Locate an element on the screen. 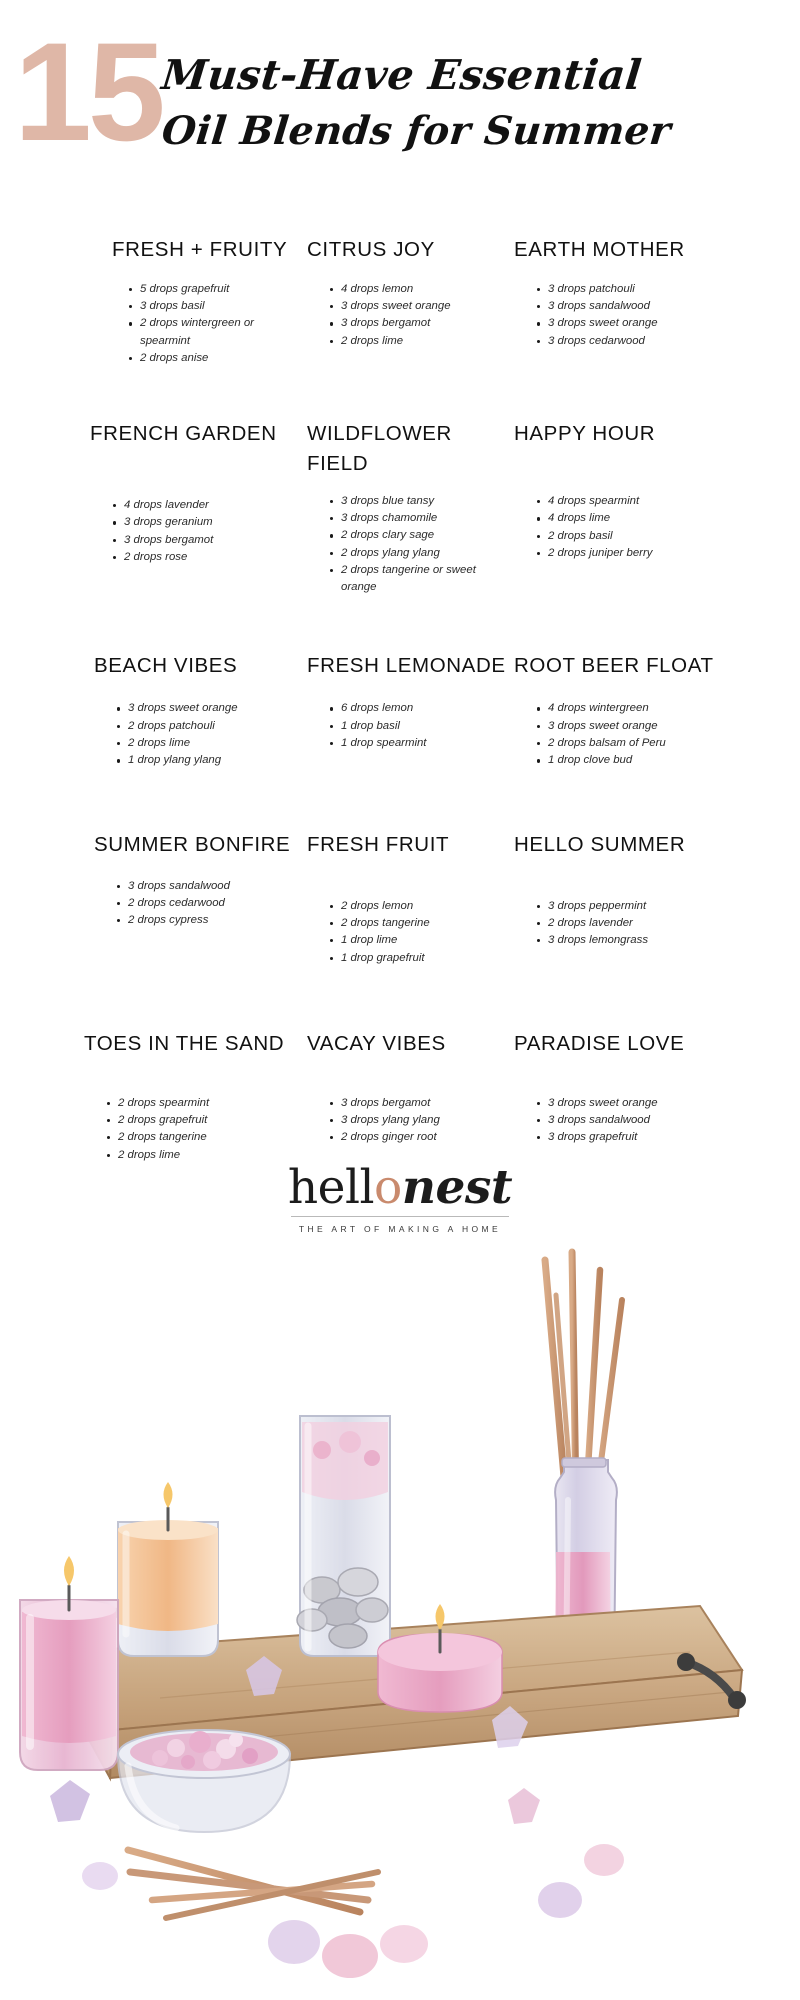  blend-title: EARTH MOTHER is located at coordinates (599, 249).